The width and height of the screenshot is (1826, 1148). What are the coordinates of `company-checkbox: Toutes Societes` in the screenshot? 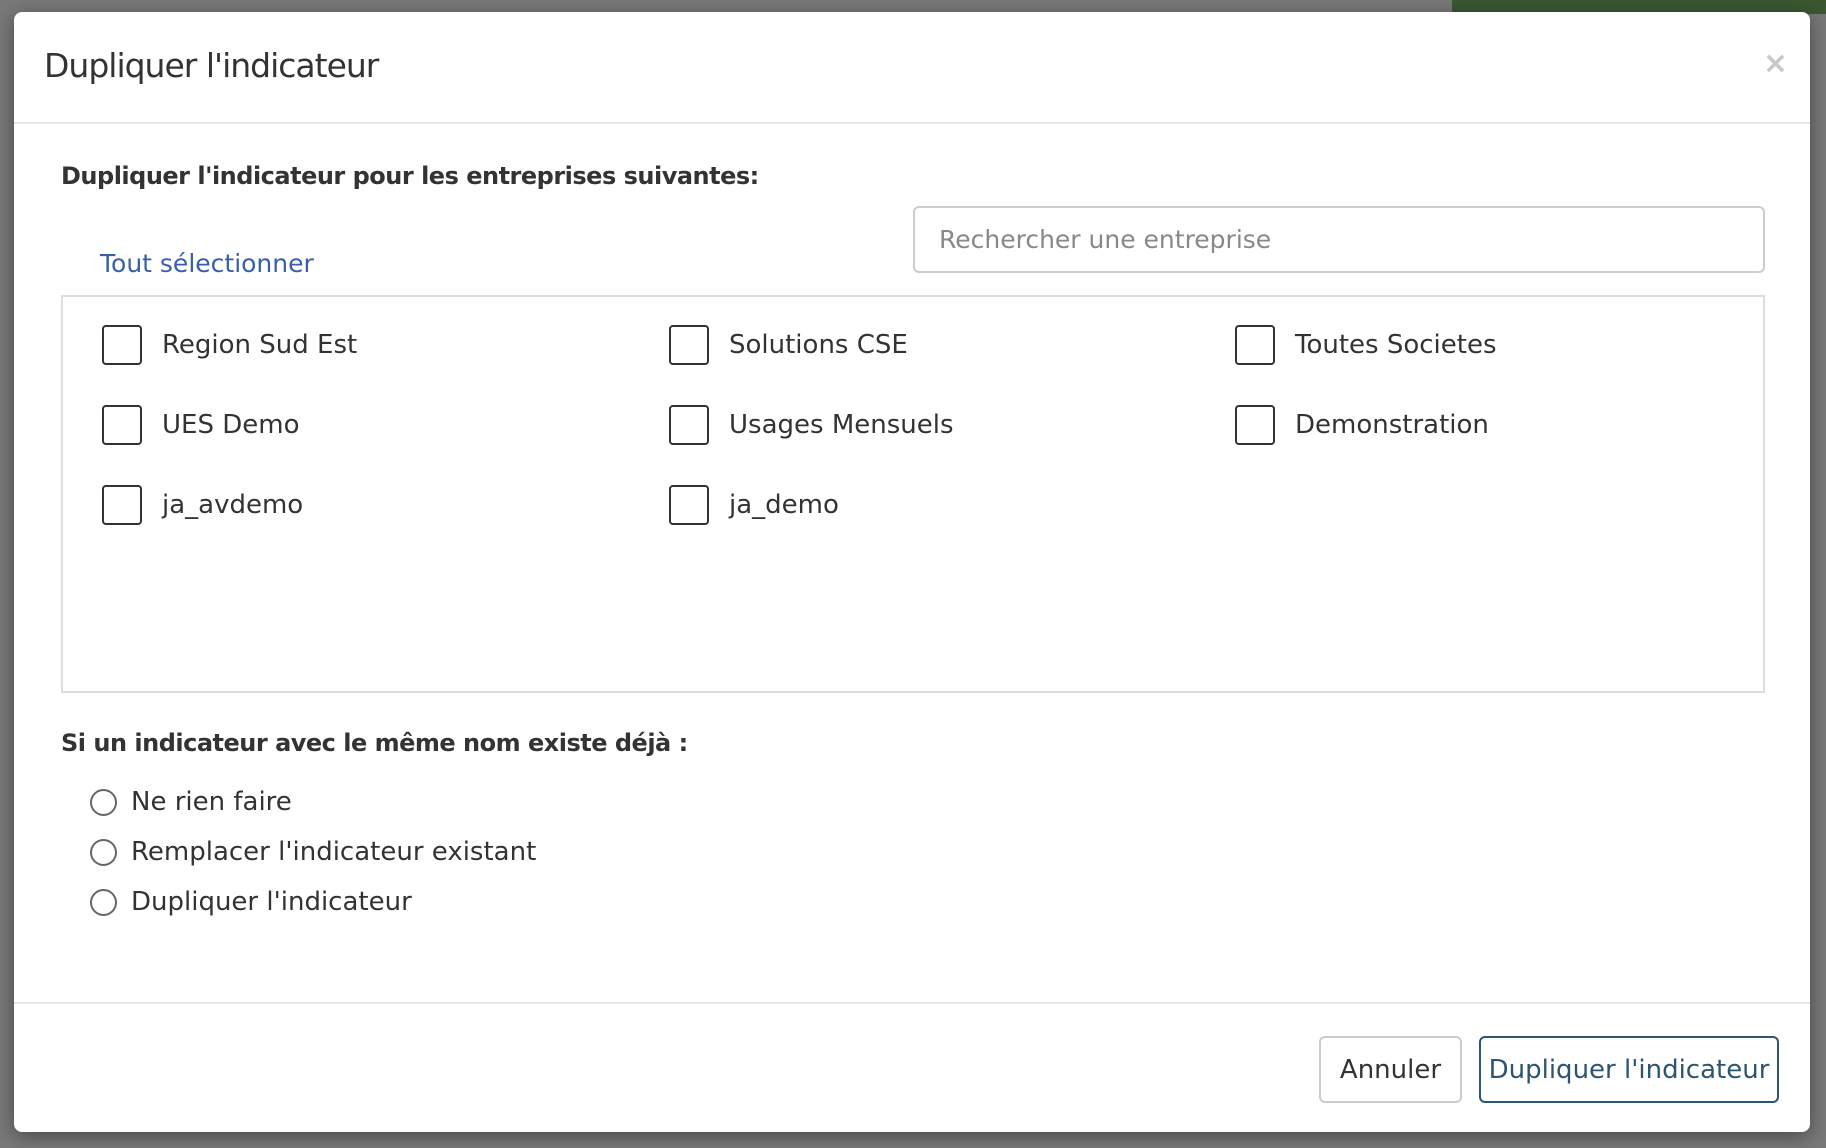 It's located at (1366, 345).